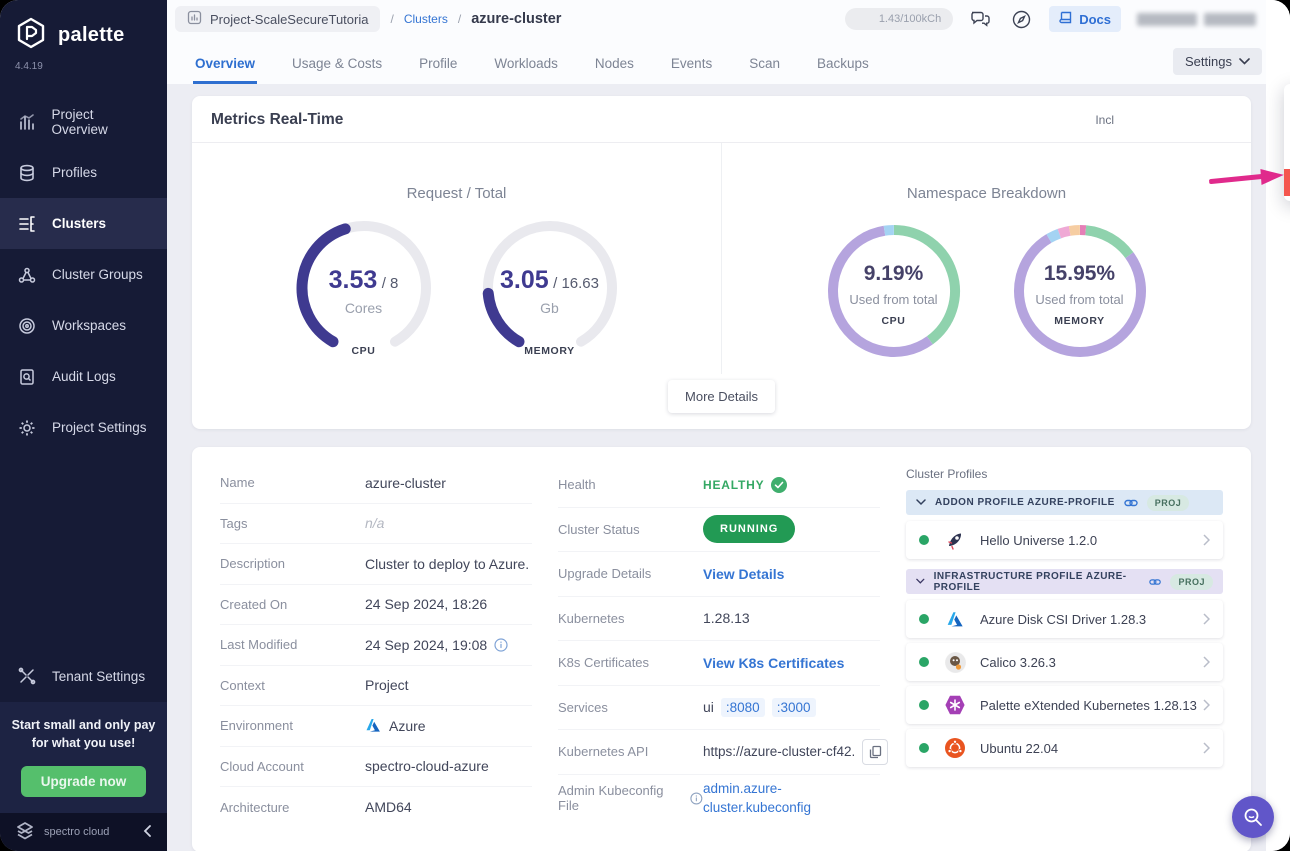  I want to click on kubeconfig-download-link: admin.azure-cluster.kubeconfig, so click(789, 798).